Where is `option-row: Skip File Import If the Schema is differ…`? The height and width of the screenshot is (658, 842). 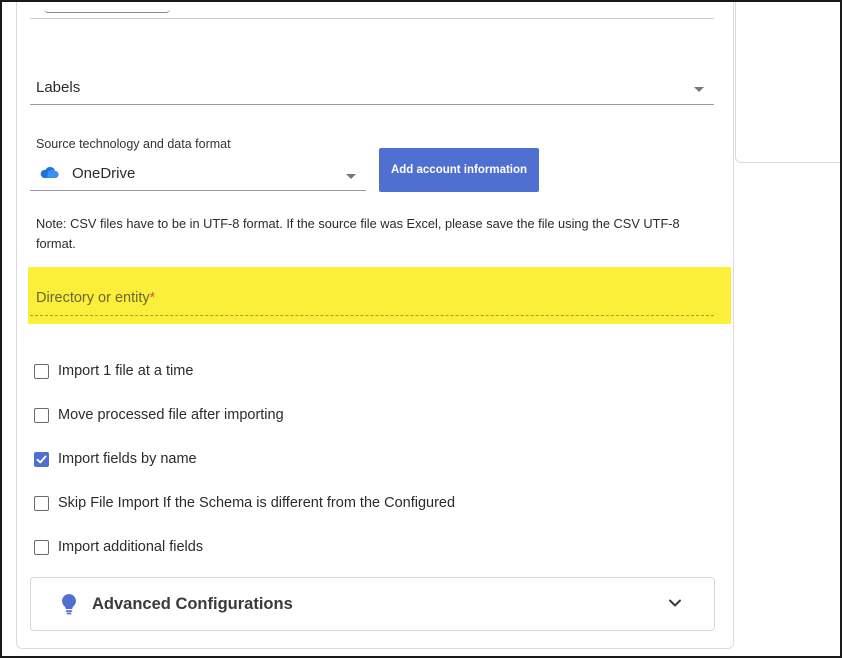 option-row: Skip File Import If the Schema is differ… is located at coordinates (244, 503).